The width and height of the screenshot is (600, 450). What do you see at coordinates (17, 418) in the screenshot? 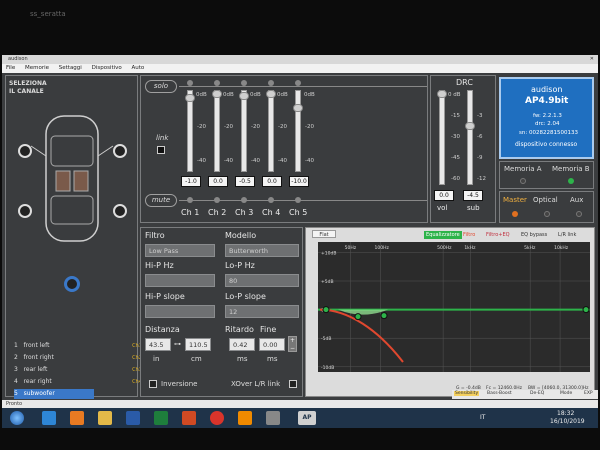
I see `start-button-icon` at bounding box center [17, 418].